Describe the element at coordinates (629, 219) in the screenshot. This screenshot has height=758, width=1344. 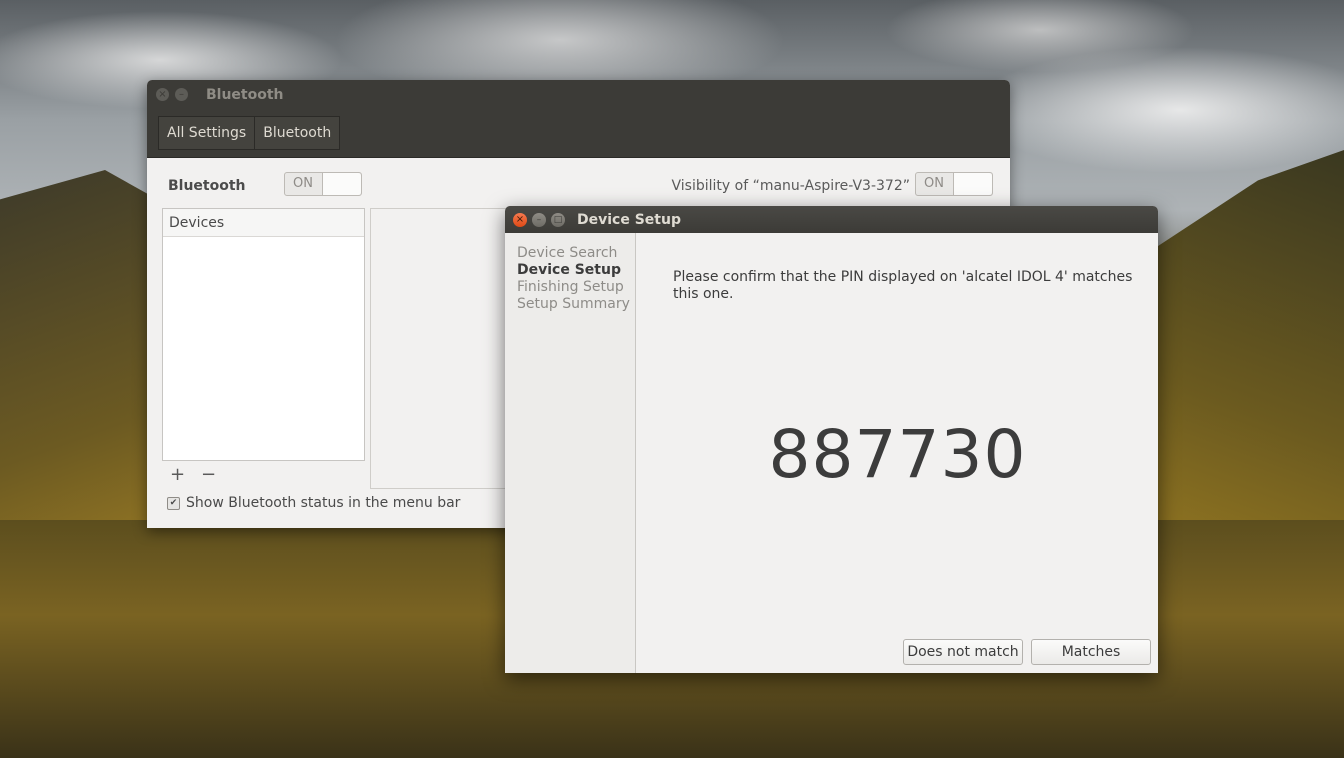
I see `dialog-title: Device Setup` at that location.